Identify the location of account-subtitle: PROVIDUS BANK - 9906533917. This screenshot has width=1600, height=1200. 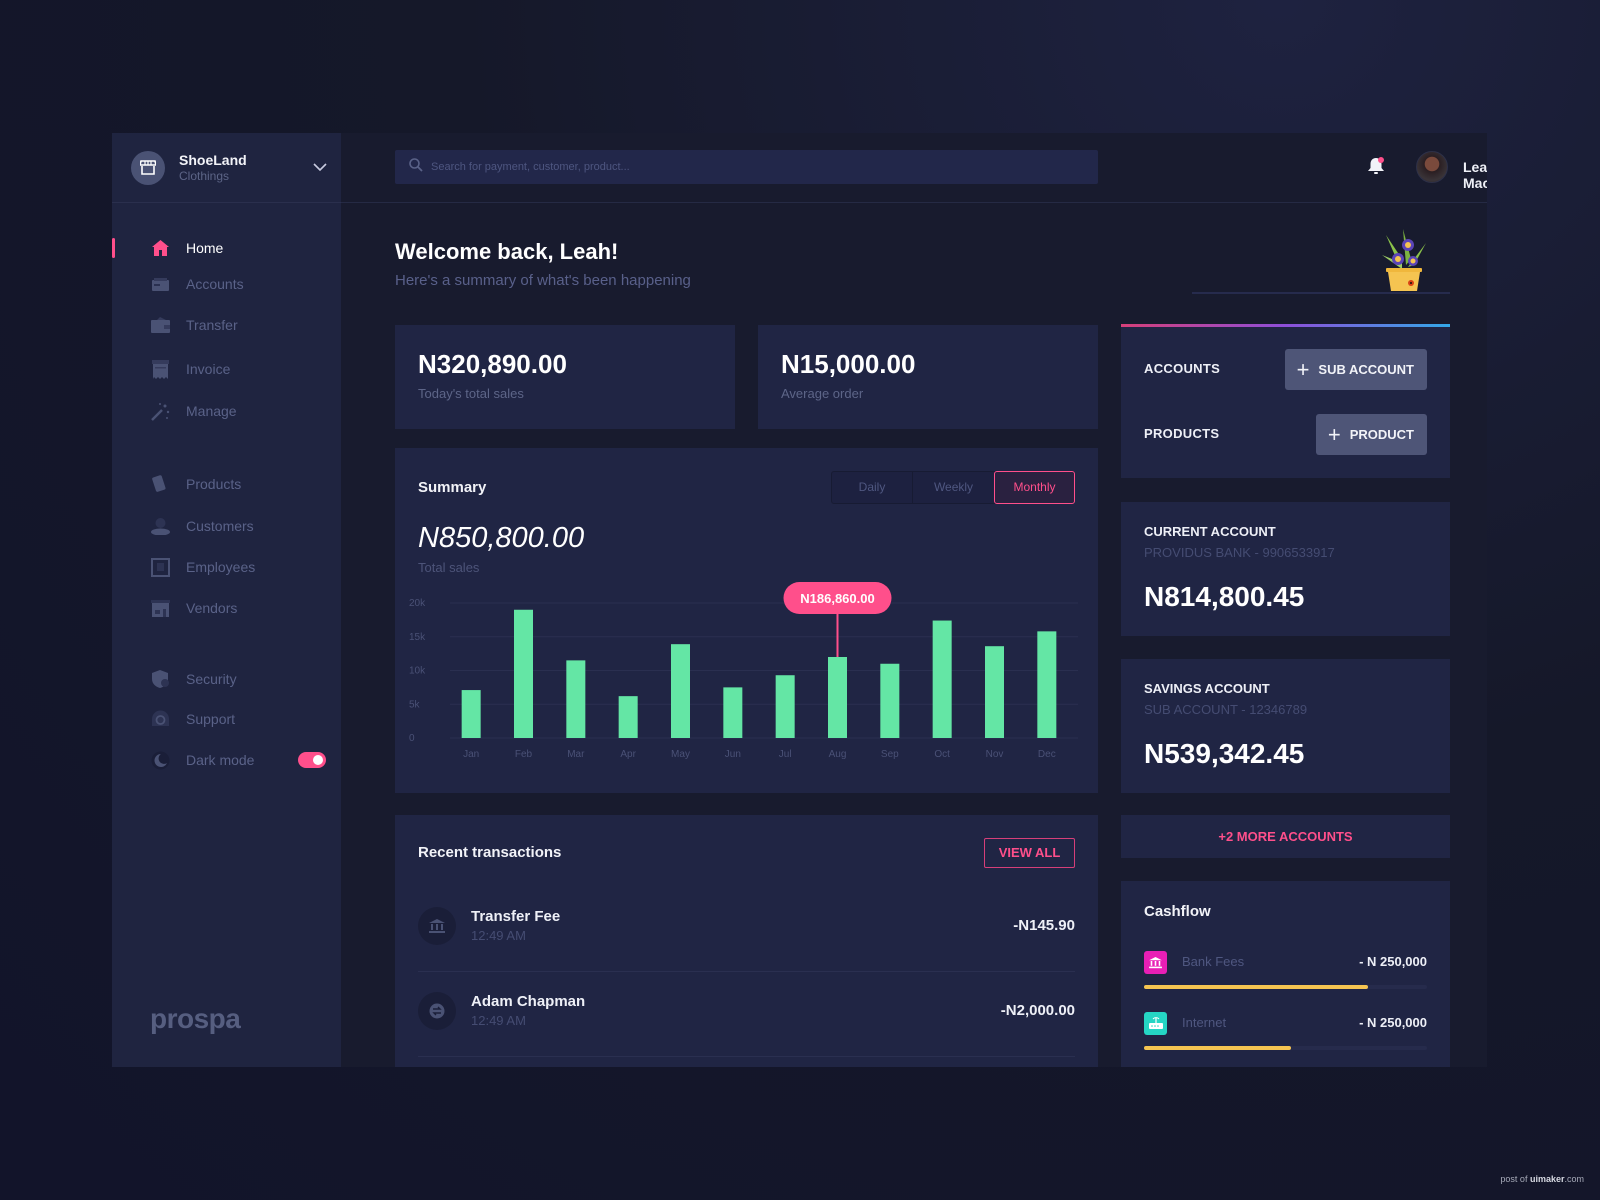
(1239, 552).